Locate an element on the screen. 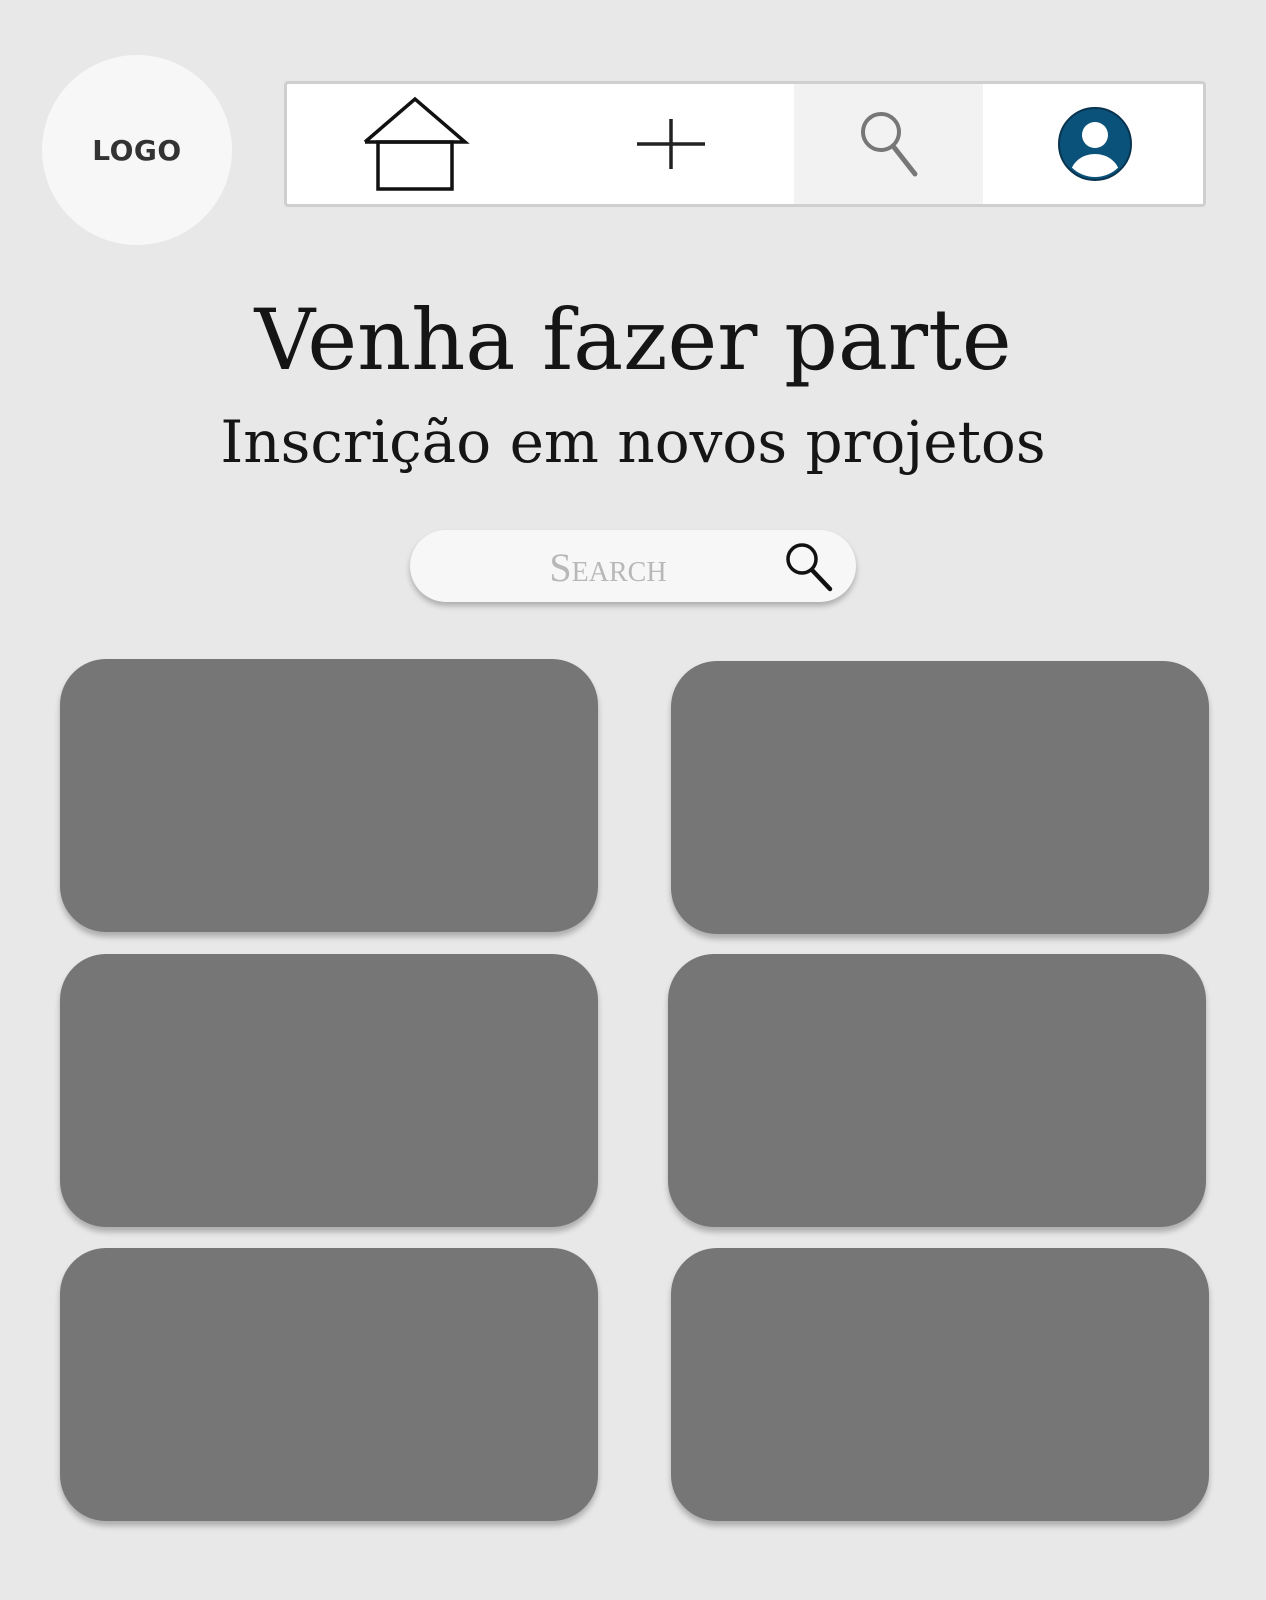 This screenshot has width=1266, height=1600. search-submit-button is located at coordinates (808, 566).